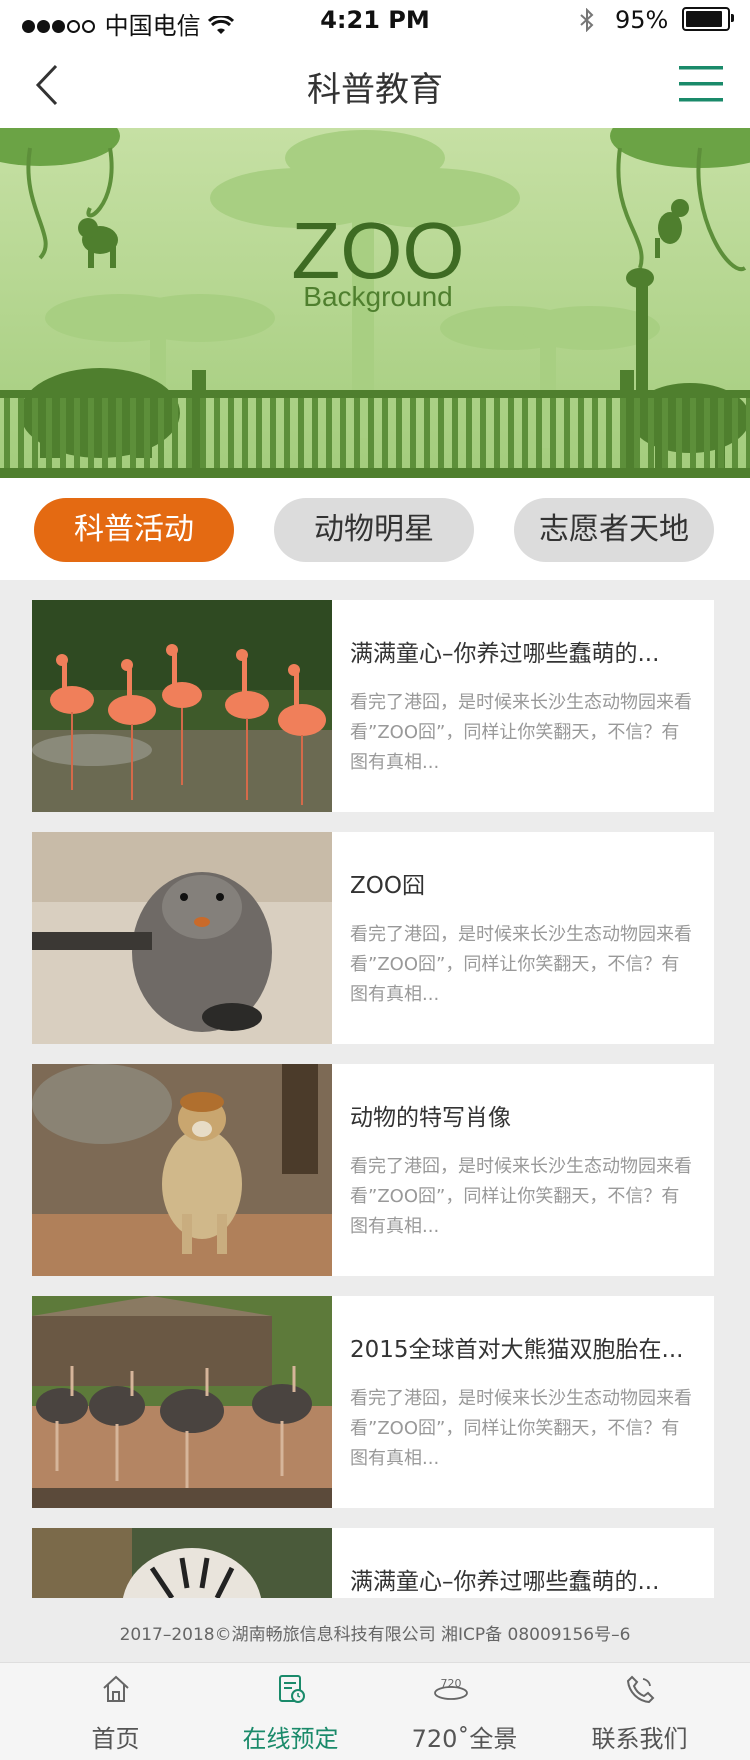 The width and height of the screenshot is (750, 1760). Describe the element at coordinates (182, 1563) in the screenshot. I see `tiger-photo` at that location.